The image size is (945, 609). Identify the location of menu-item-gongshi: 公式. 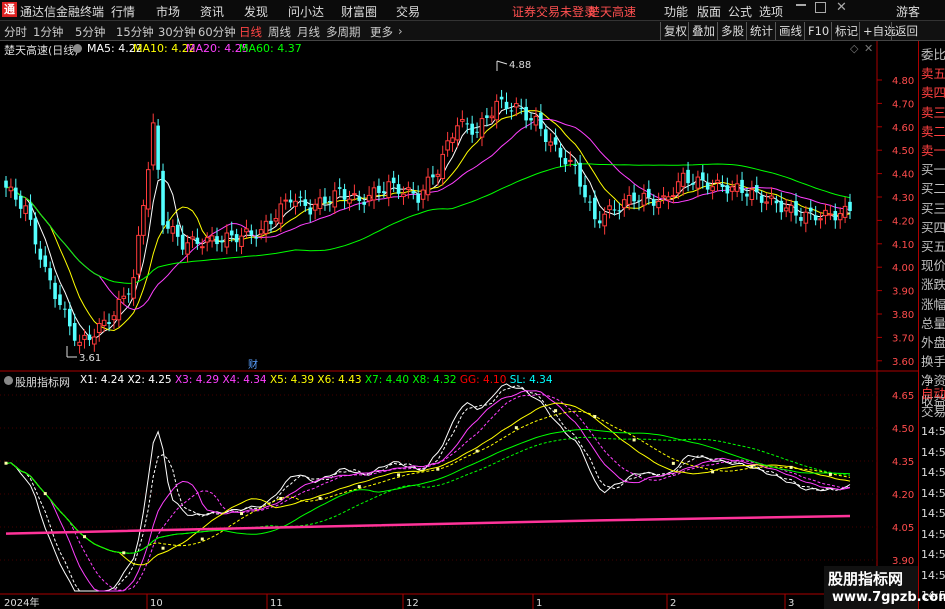
(740, 11).